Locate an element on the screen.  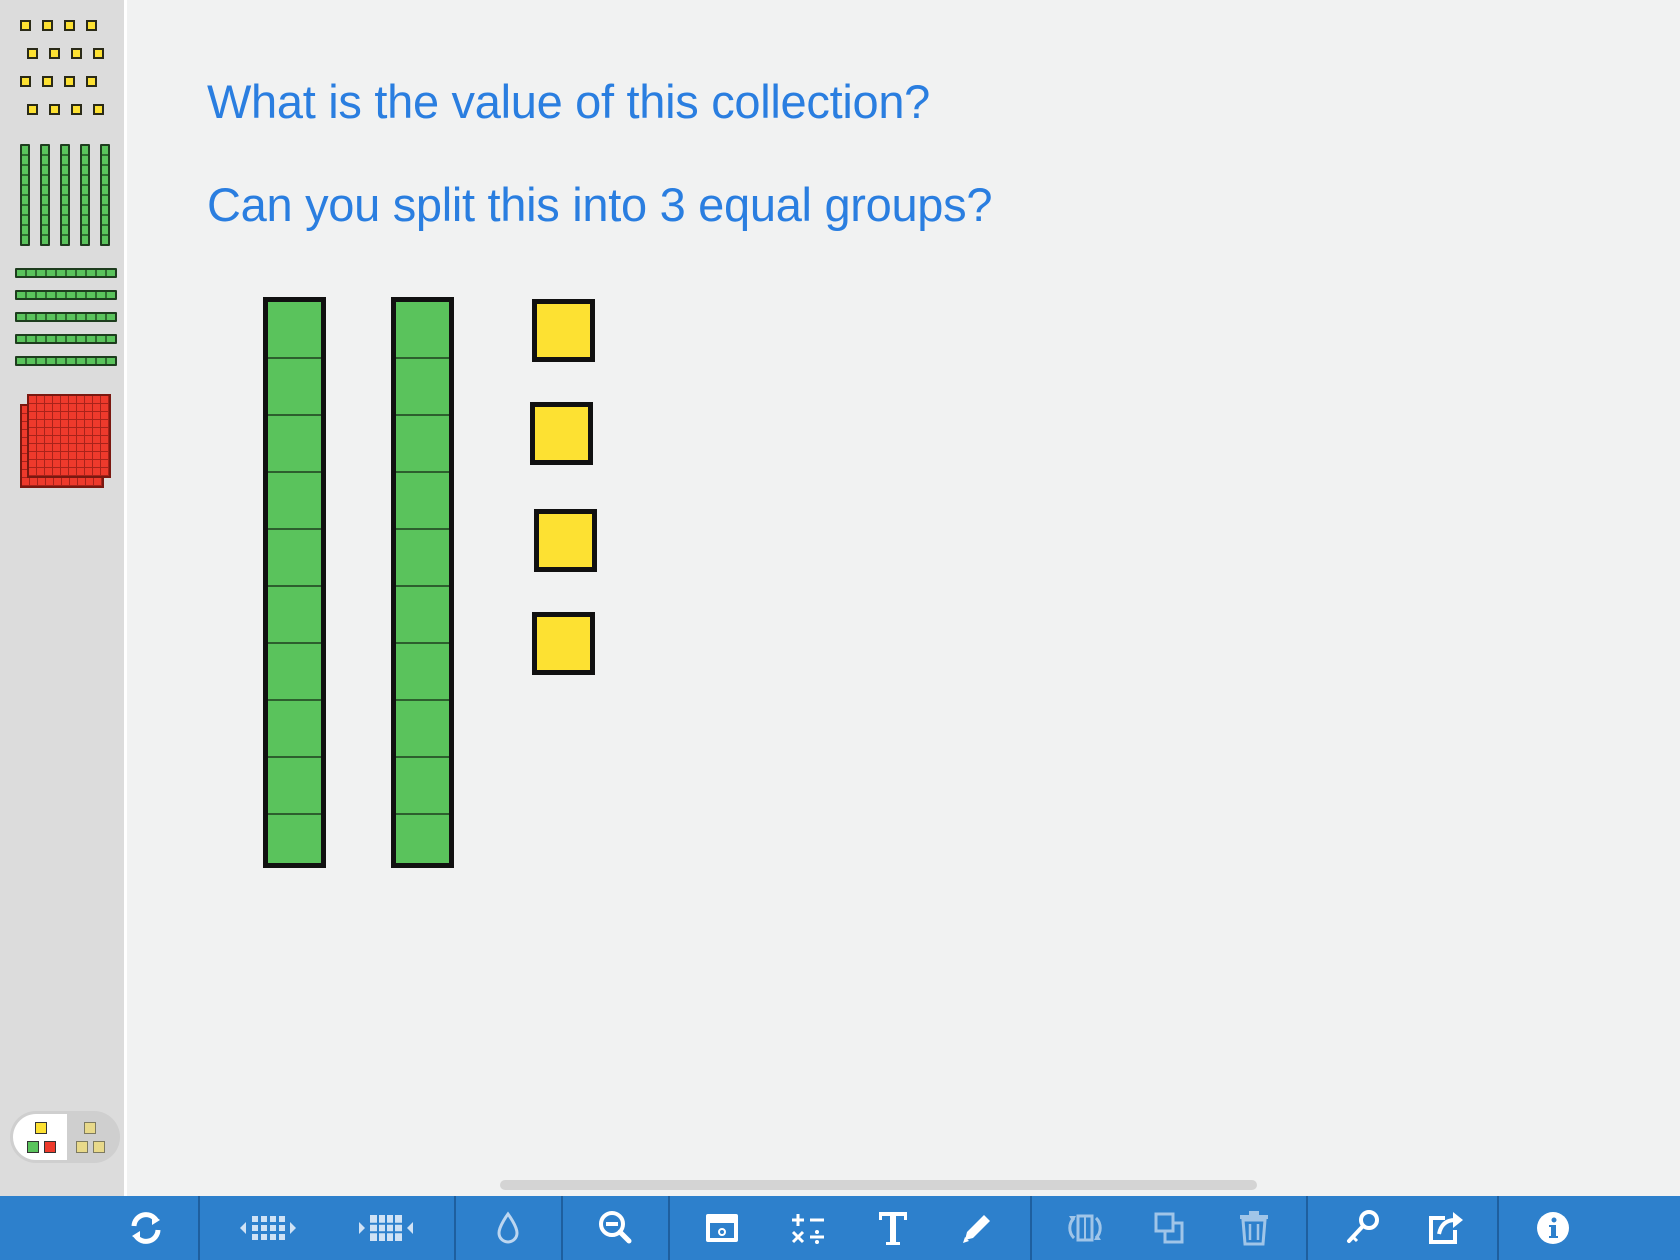
math-operations-button is located at coordinates (808, 1228).